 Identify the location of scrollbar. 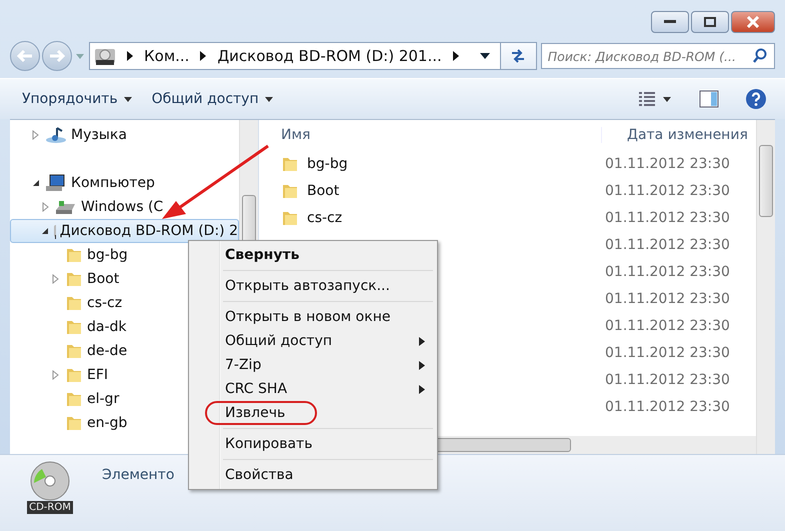
(765, 287).